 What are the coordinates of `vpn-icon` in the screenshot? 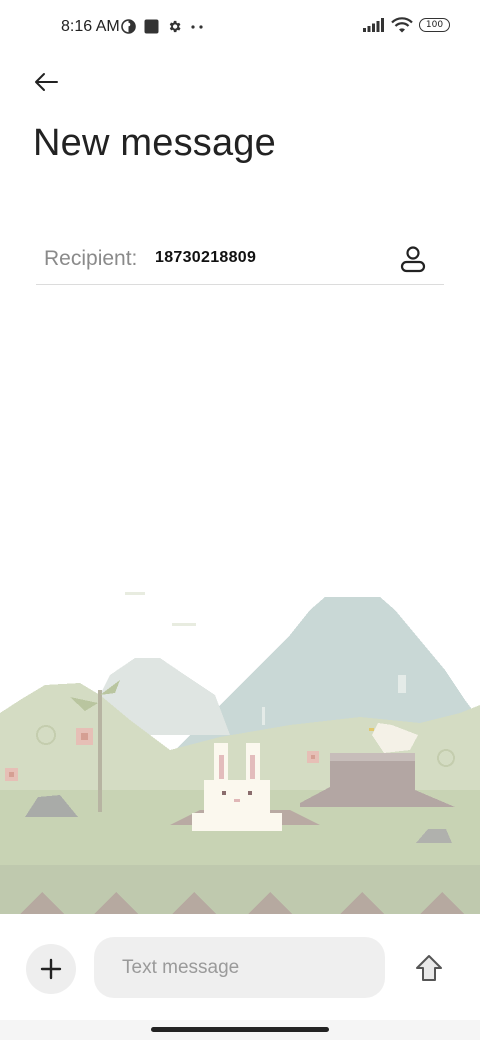 It's located at (128, 26).